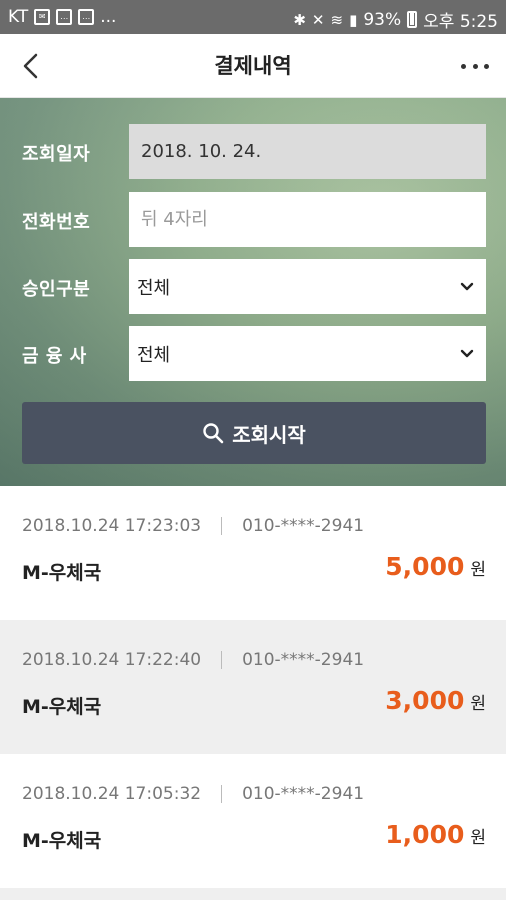  I want to click on company-select: 전체, so click(307, 353).